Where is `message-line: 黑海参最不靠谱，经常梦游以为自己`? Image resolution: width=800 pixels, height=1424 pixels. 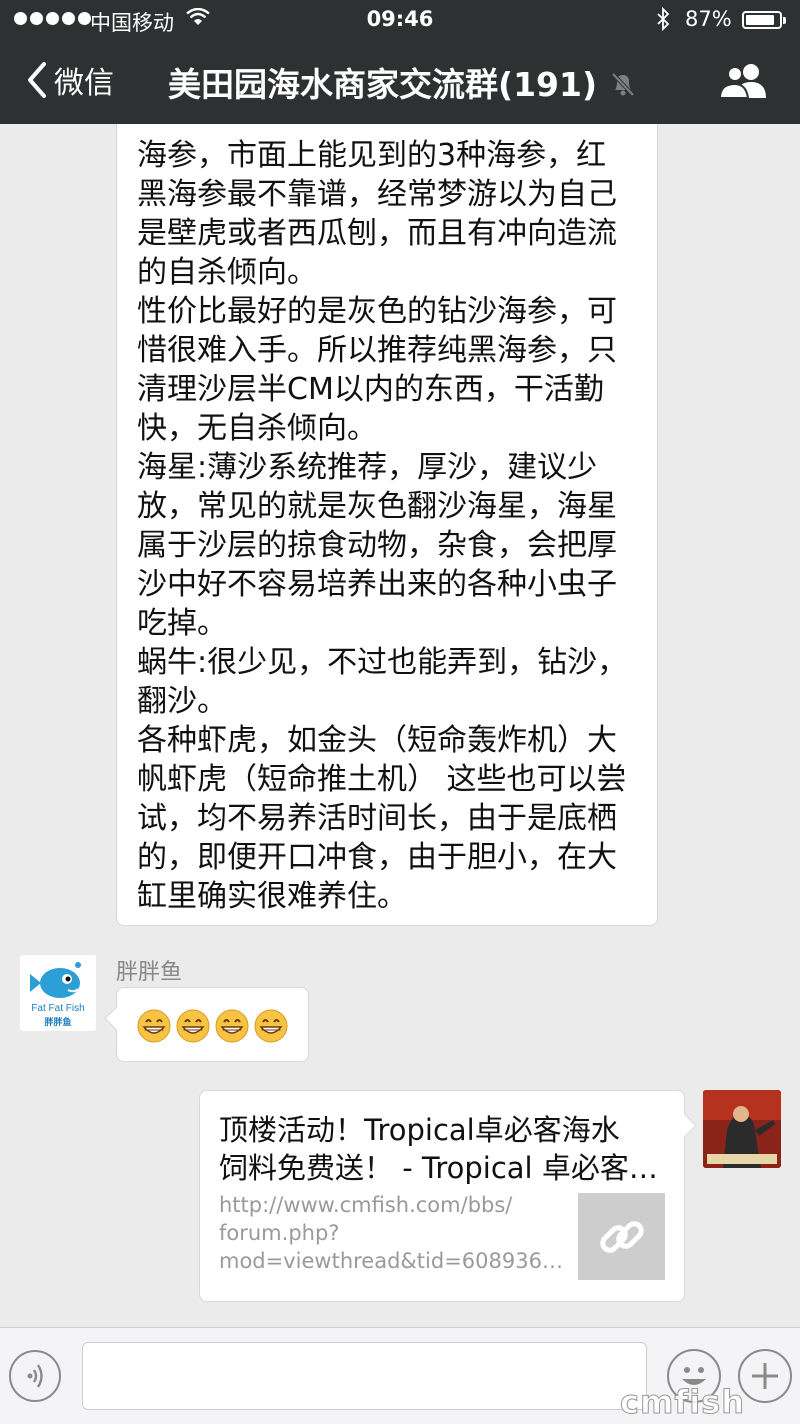 message-line: 黑海参最不靠谱，经常梦游以为自己 is located at coordinates (377, 194).